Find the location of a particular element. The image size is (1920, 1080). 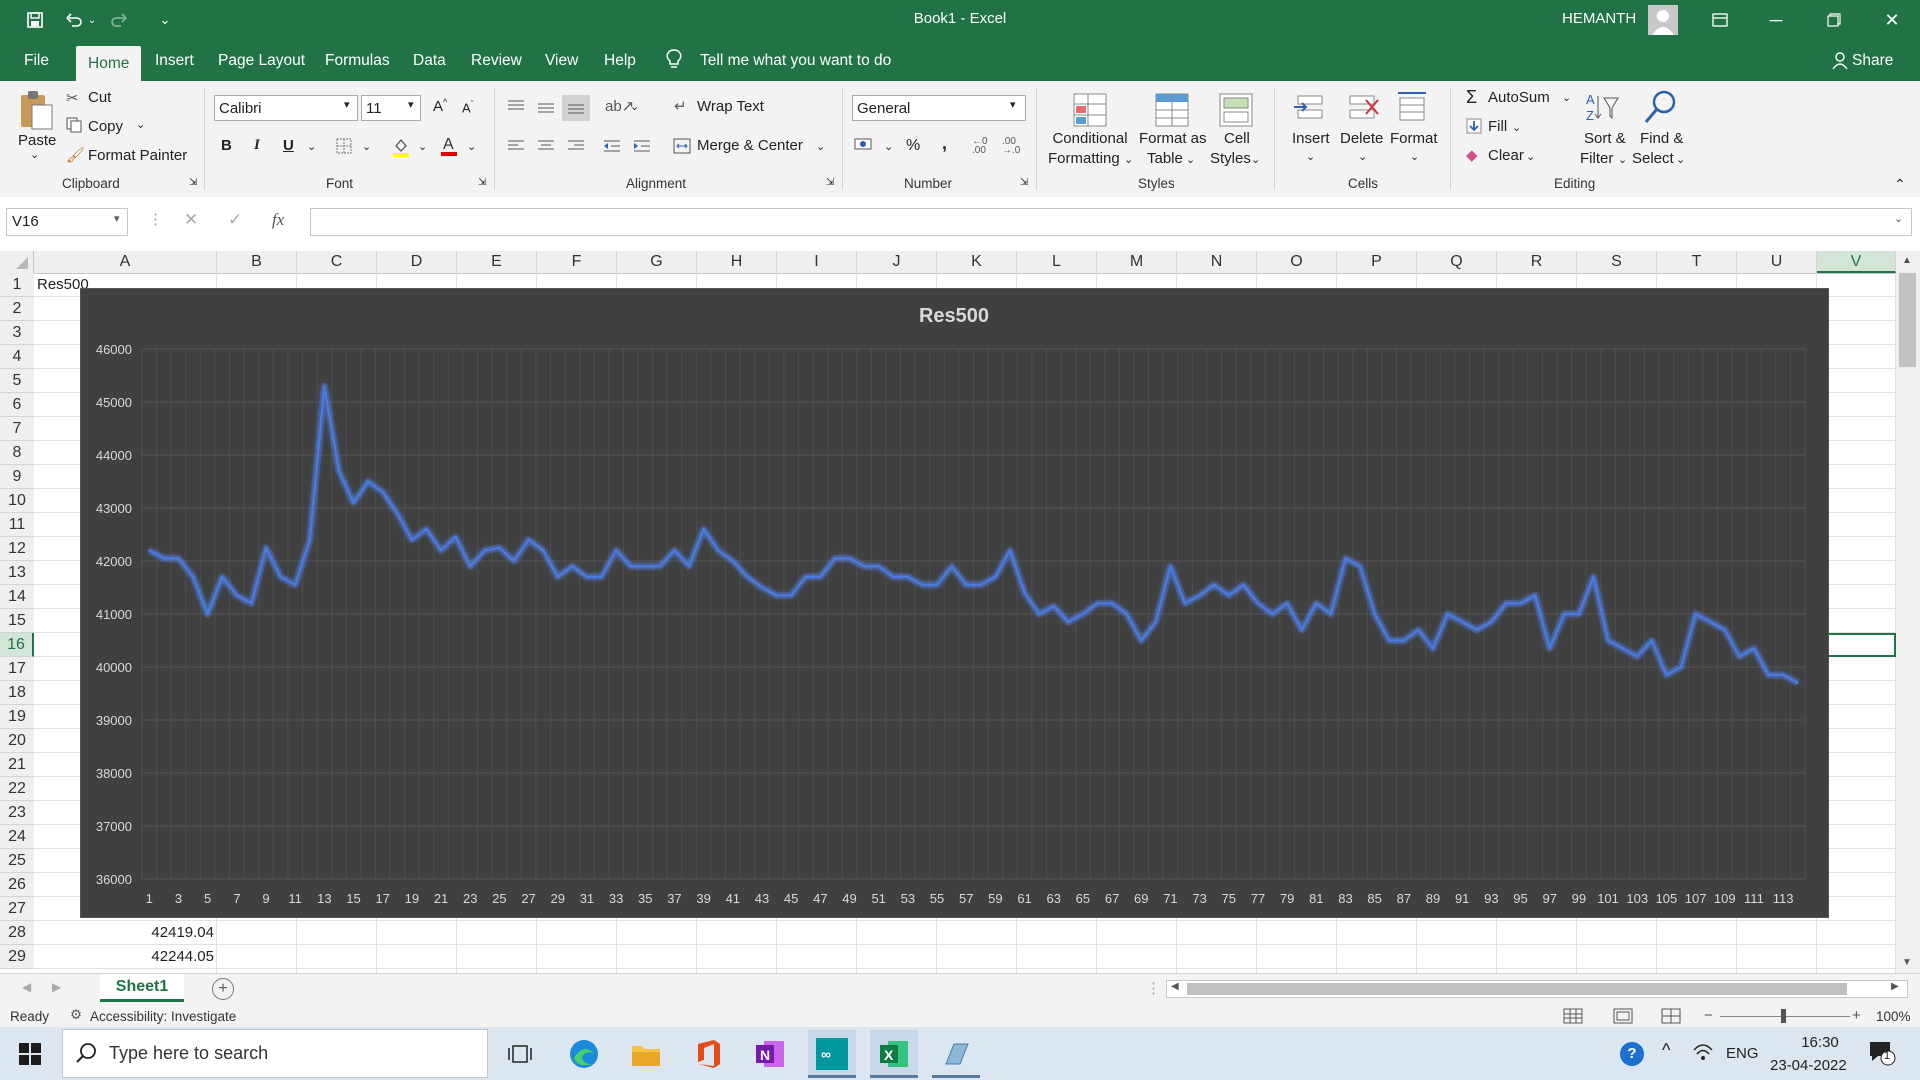

alignment-launcher-icon: ⇲ is located at coordinates (830, 182).